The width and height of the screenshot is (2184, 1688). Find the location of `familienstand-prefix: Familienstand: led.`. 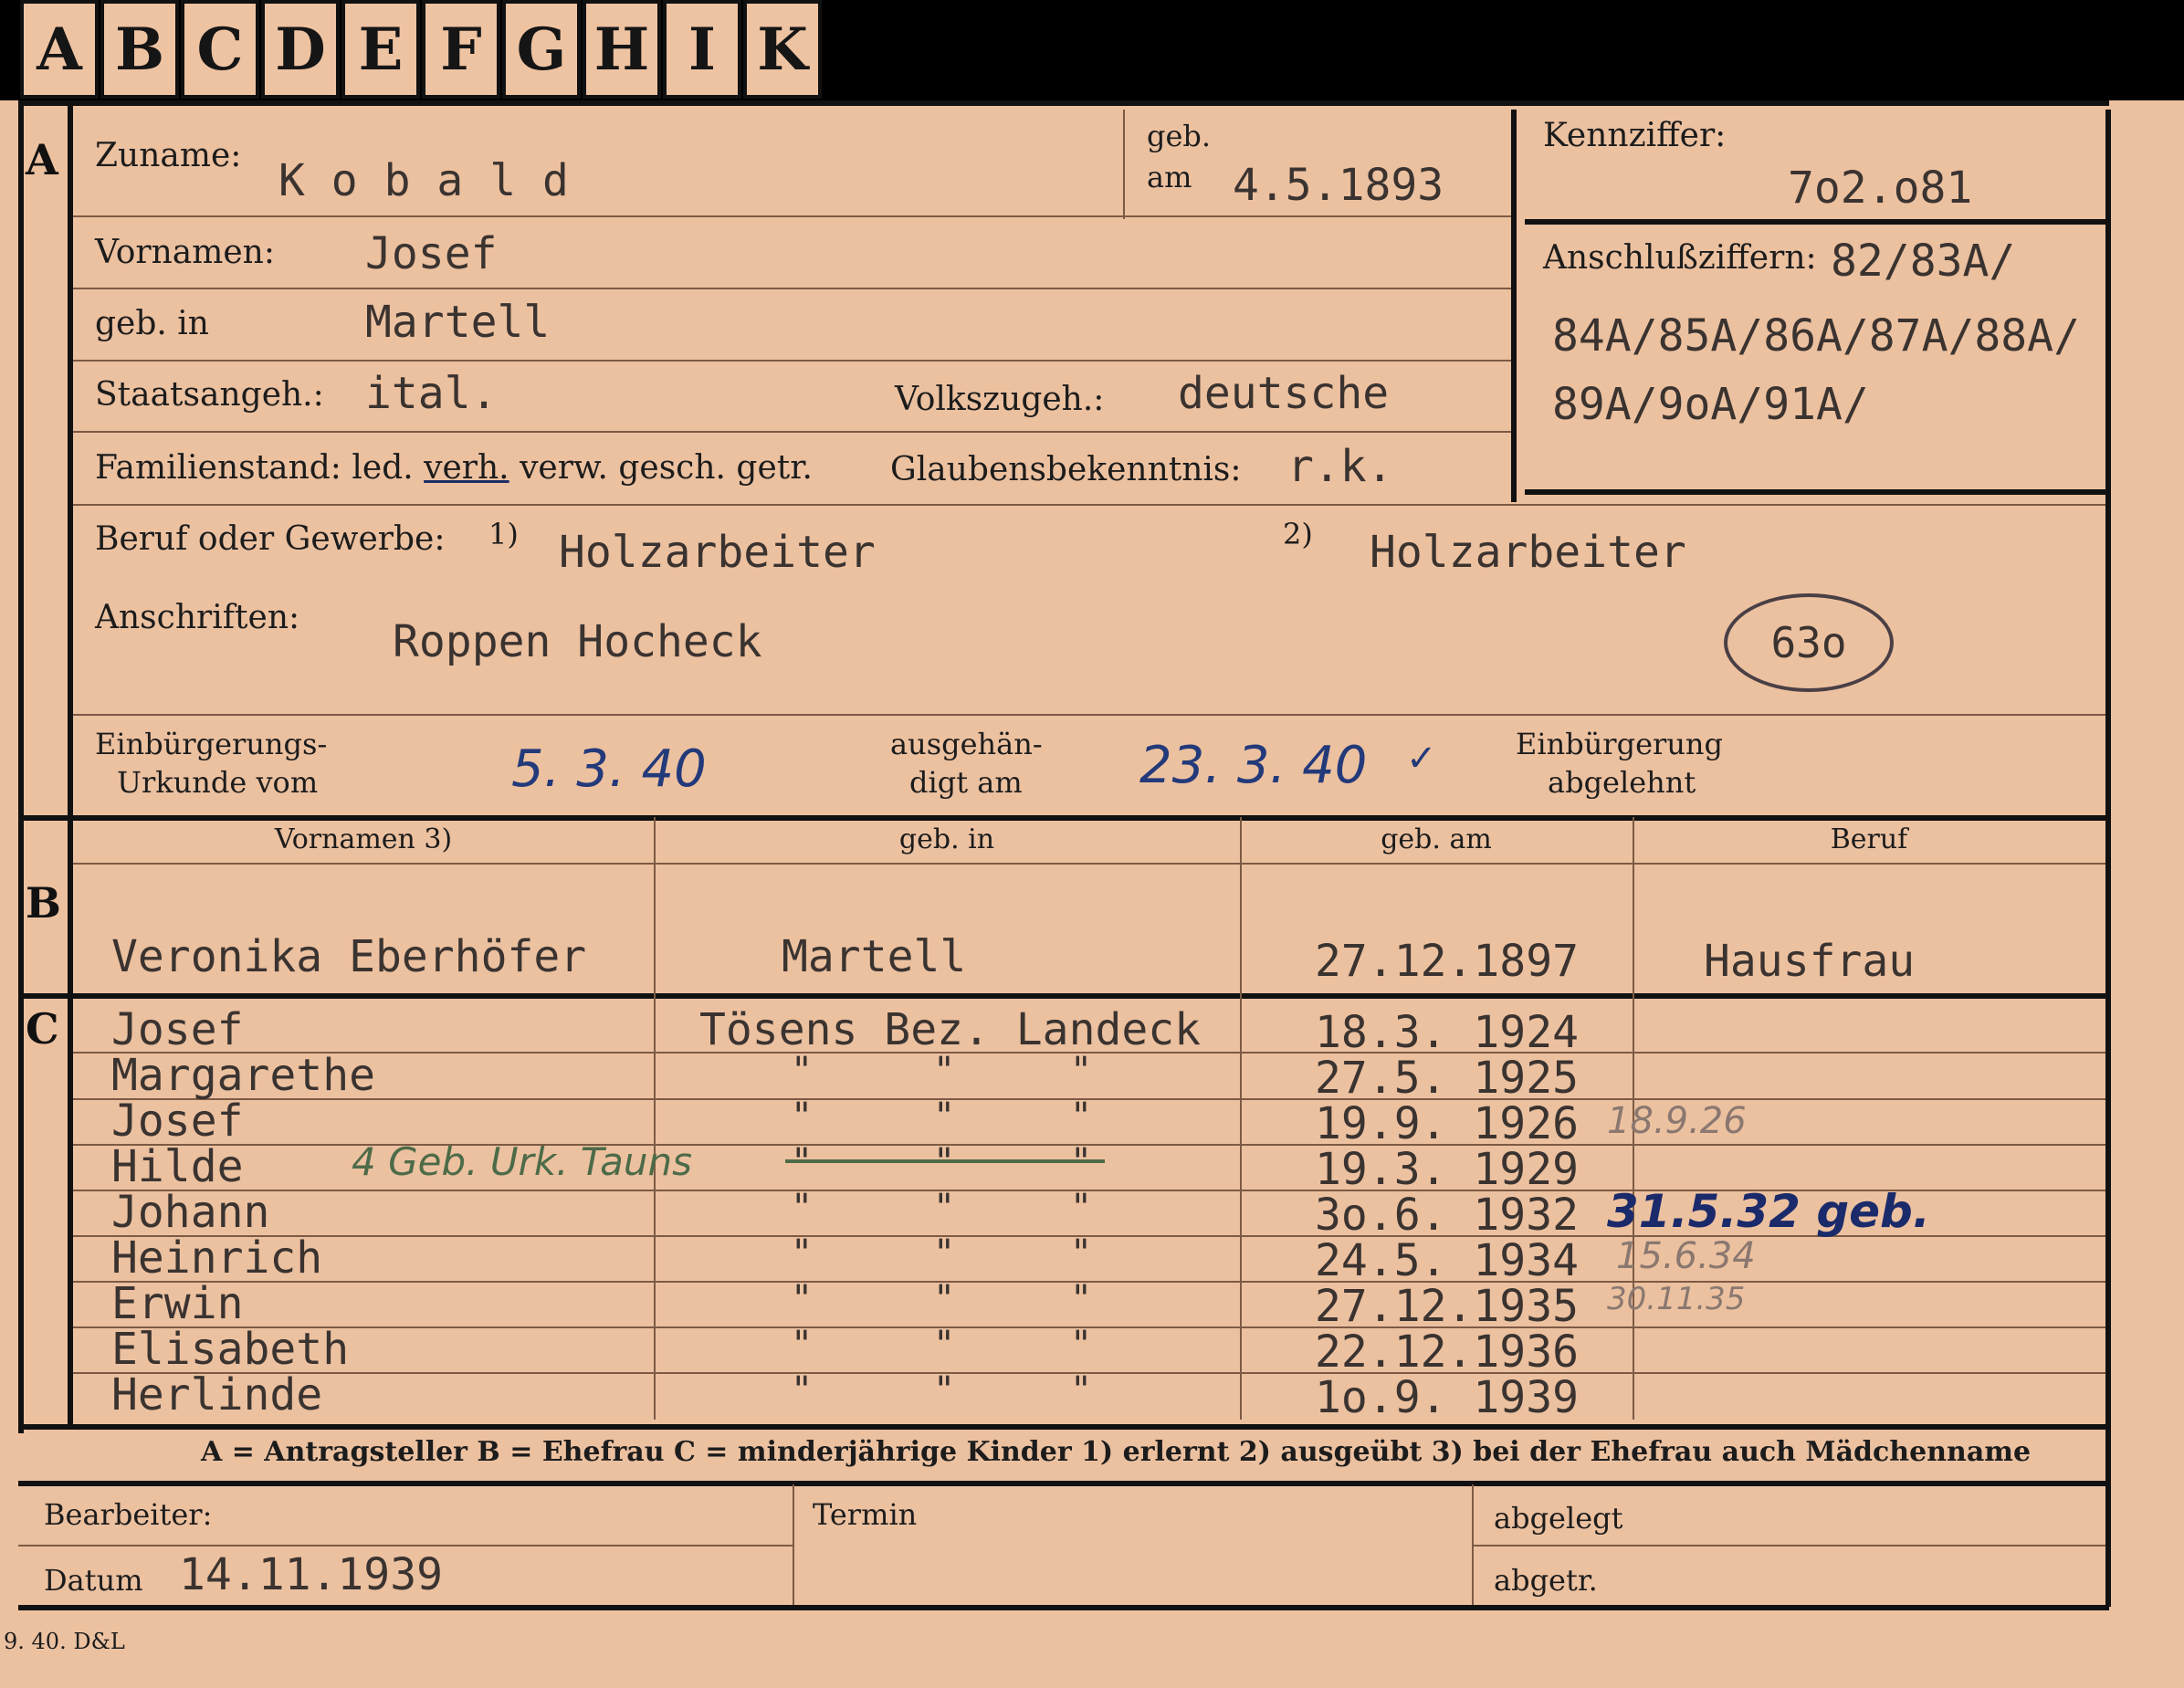

familienstand-prefix: Familienstand: led. is located at coordinates (254, 468).